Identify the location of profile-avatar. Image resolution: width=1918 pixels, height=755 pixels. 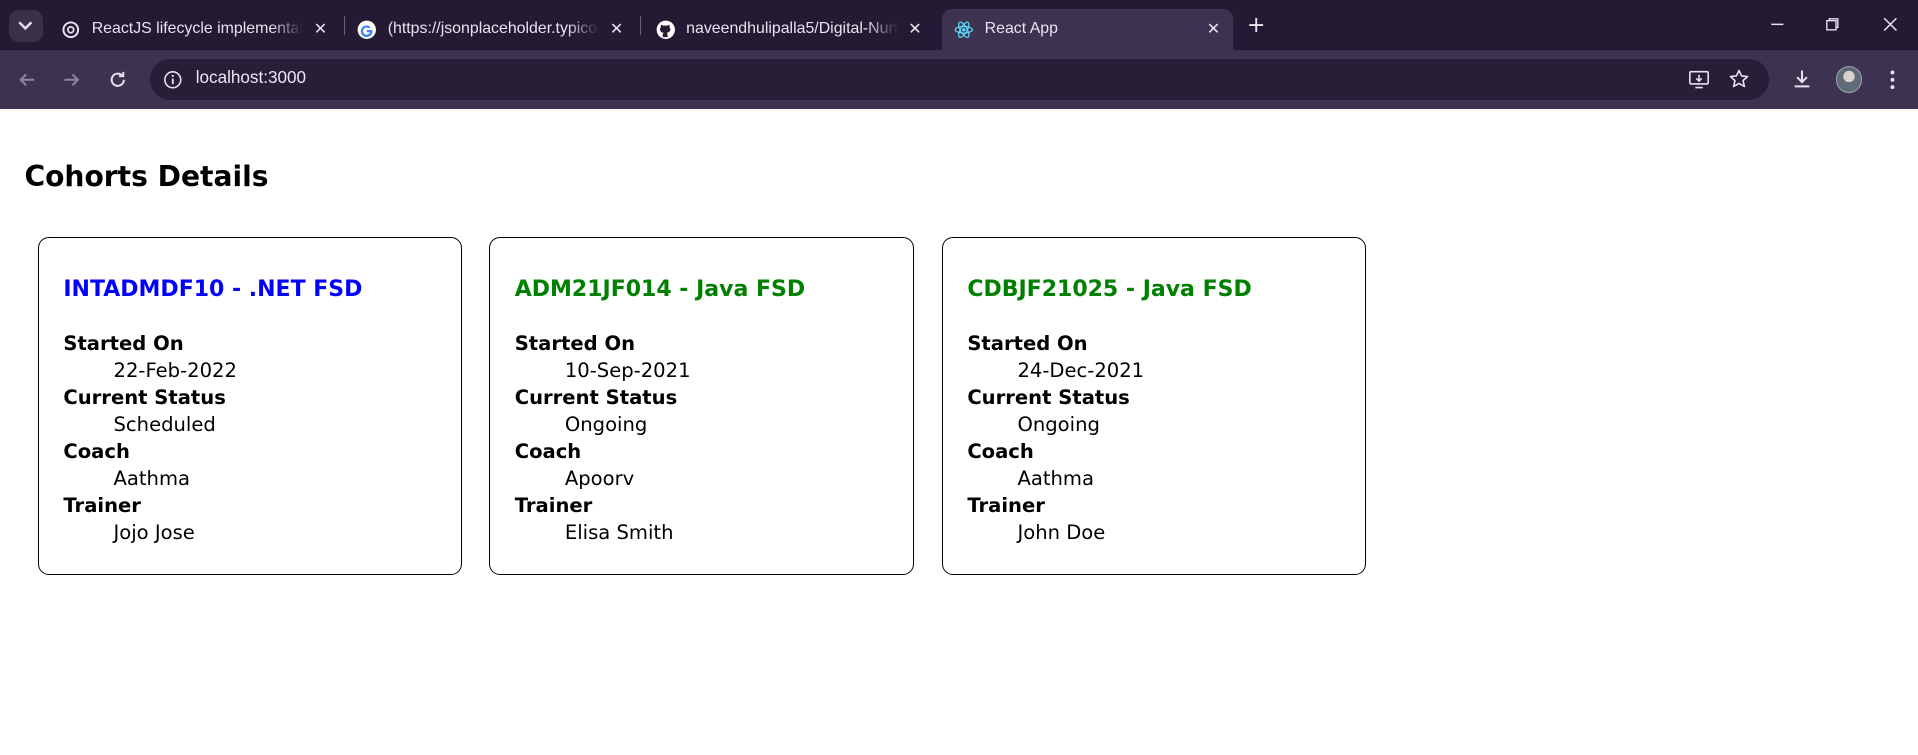
(1849, 79).